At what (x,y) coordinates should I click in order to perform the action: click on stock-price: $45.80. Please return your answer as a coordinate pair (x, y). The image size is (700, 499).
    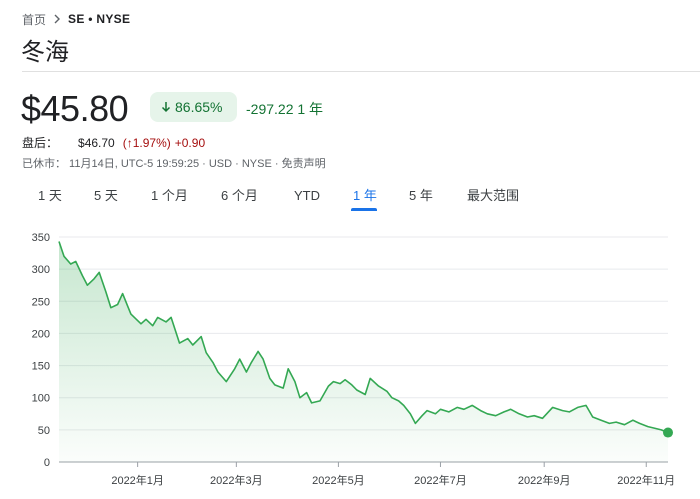
    Looking at the image, I should click on (75, 108).